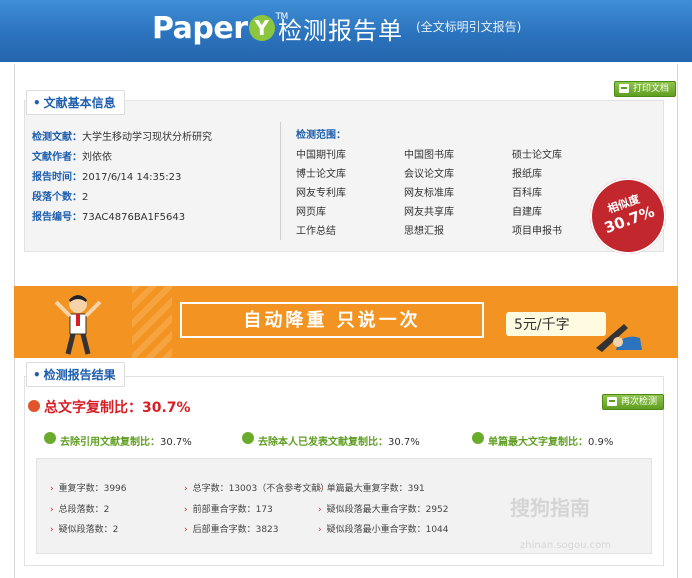  I want to click on db-item: 网友标准库, so click(429, 193).